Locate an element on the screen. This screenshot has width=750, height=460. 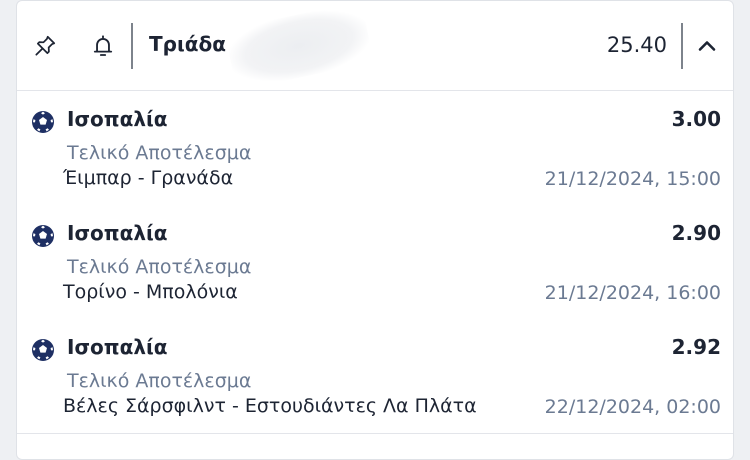
selection-odds: 2.90 is located at coordinates (696, 233).